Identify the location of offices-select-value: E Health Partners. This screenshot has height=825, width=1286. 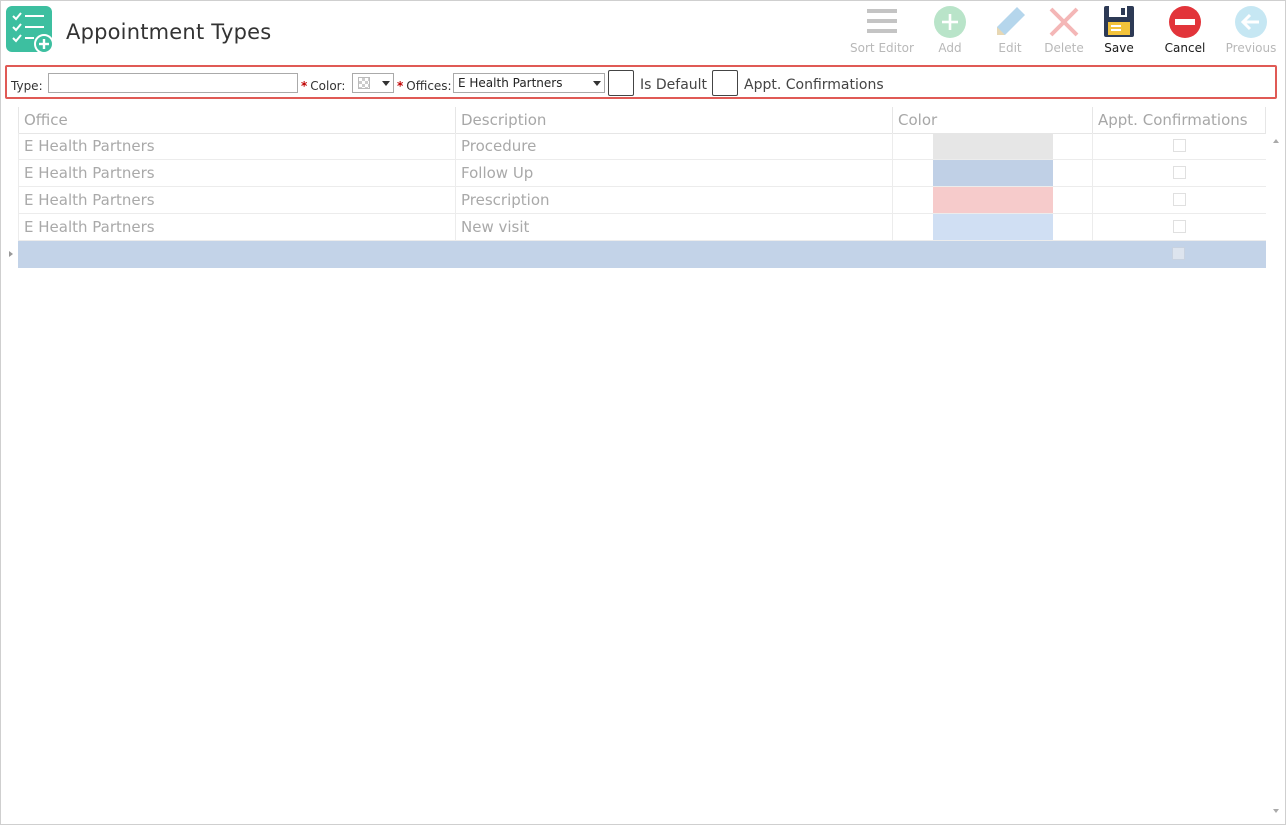
(510, 83).